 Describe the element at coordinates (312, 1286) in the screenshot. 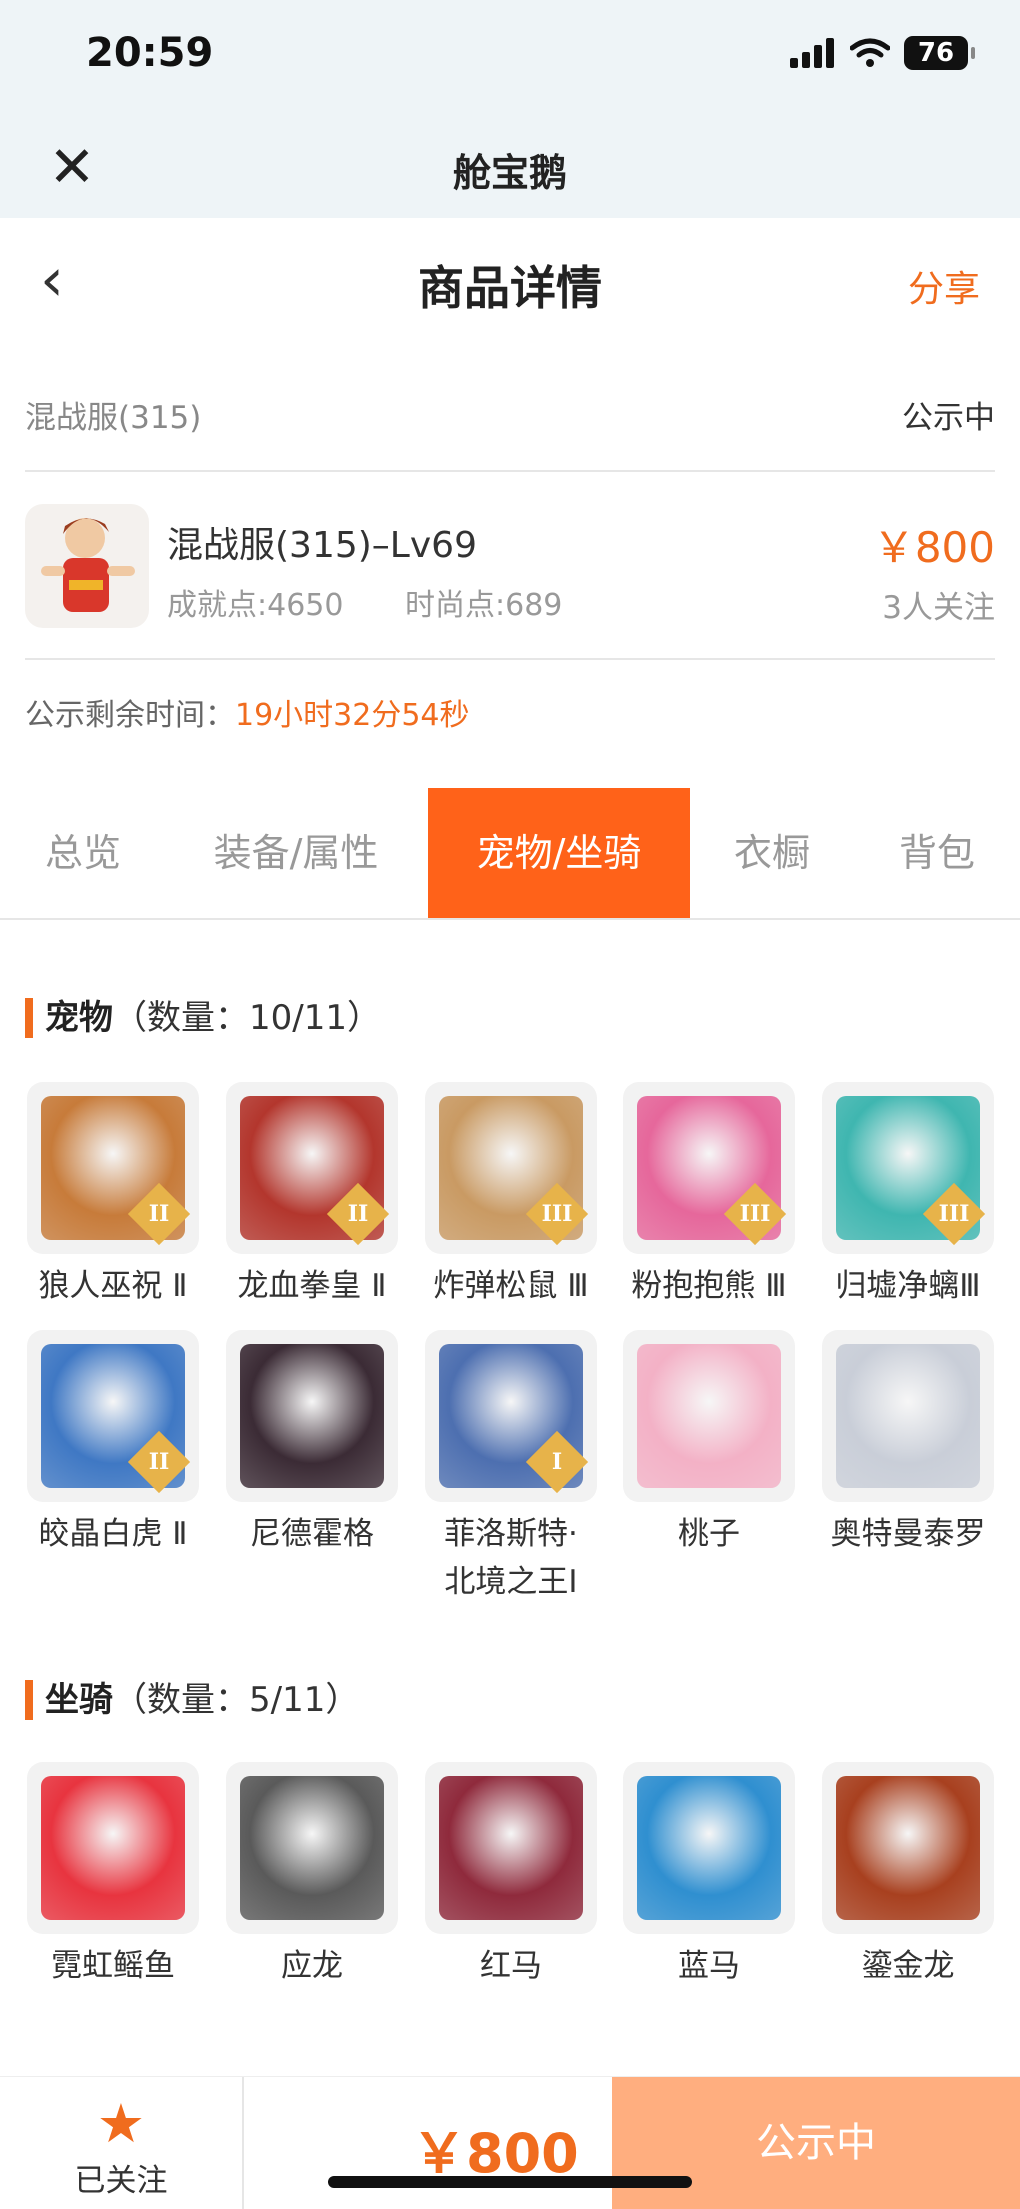

I see `item-label: 龙血拳皇 Ⅱ` at that location.